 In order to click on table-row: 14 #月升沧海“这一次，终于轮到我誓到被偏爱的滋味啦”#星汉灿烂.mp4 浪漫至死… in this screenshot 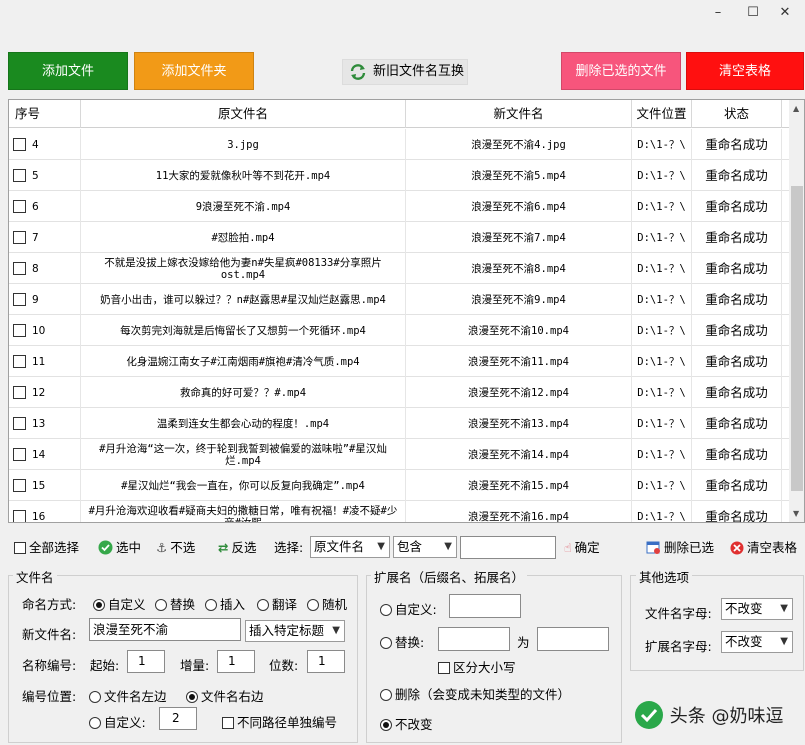, I will do `click(399, 454)`.